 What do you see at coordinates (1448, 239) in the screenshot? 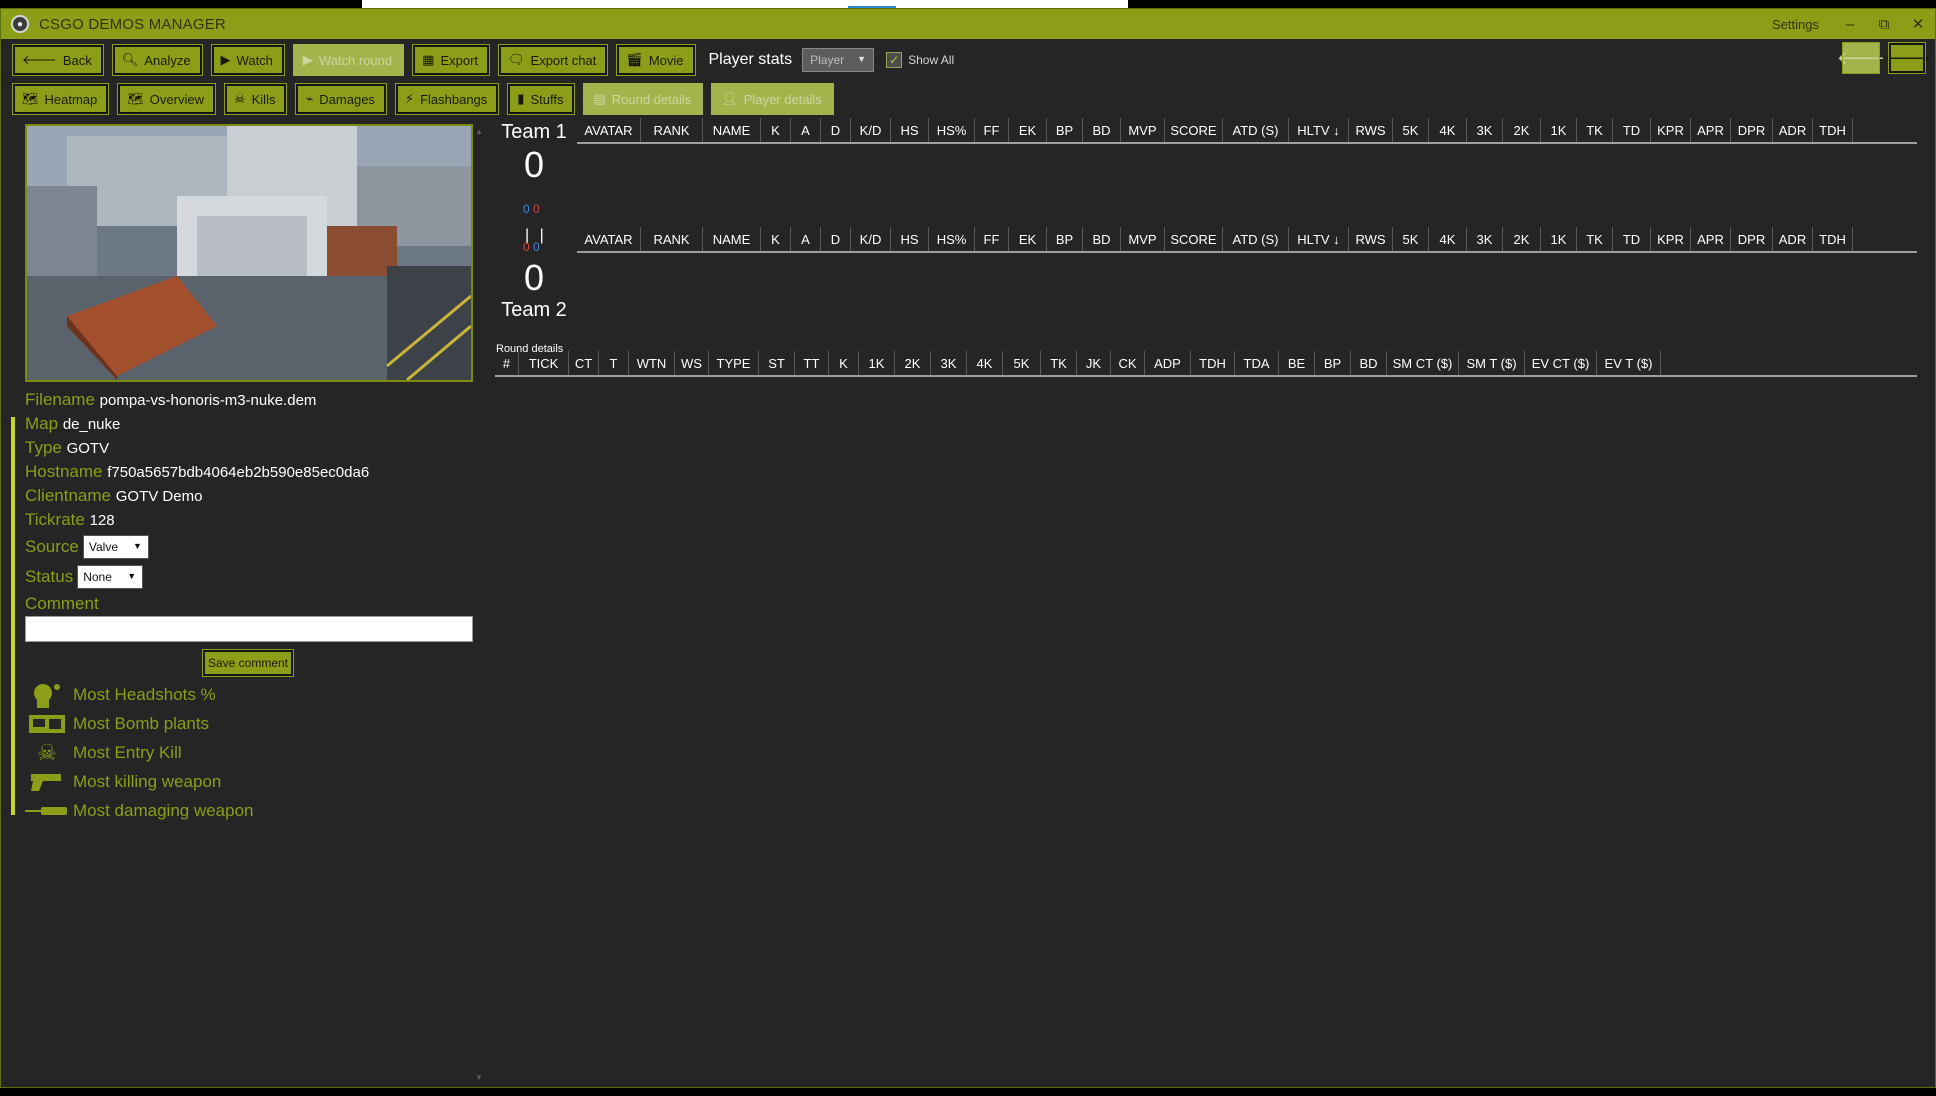
I see `team2-player-col-header: 4K` at bounding box center [1448, 239].